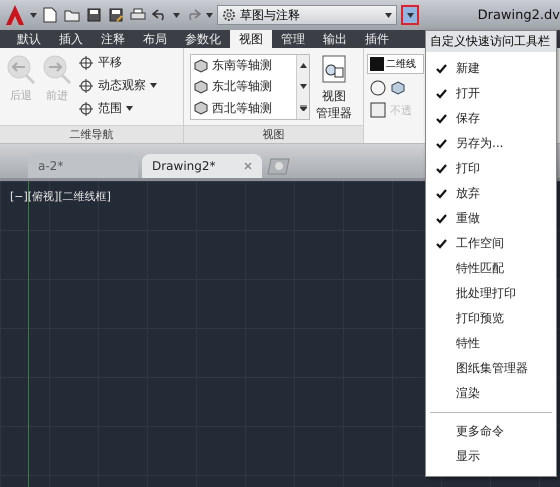 This screenshot has width=560, height=487. What do you see at coordinates (117, 108) in the screenshot?
I see `navigation-tool: 范围` at bounding box center [117, 108].